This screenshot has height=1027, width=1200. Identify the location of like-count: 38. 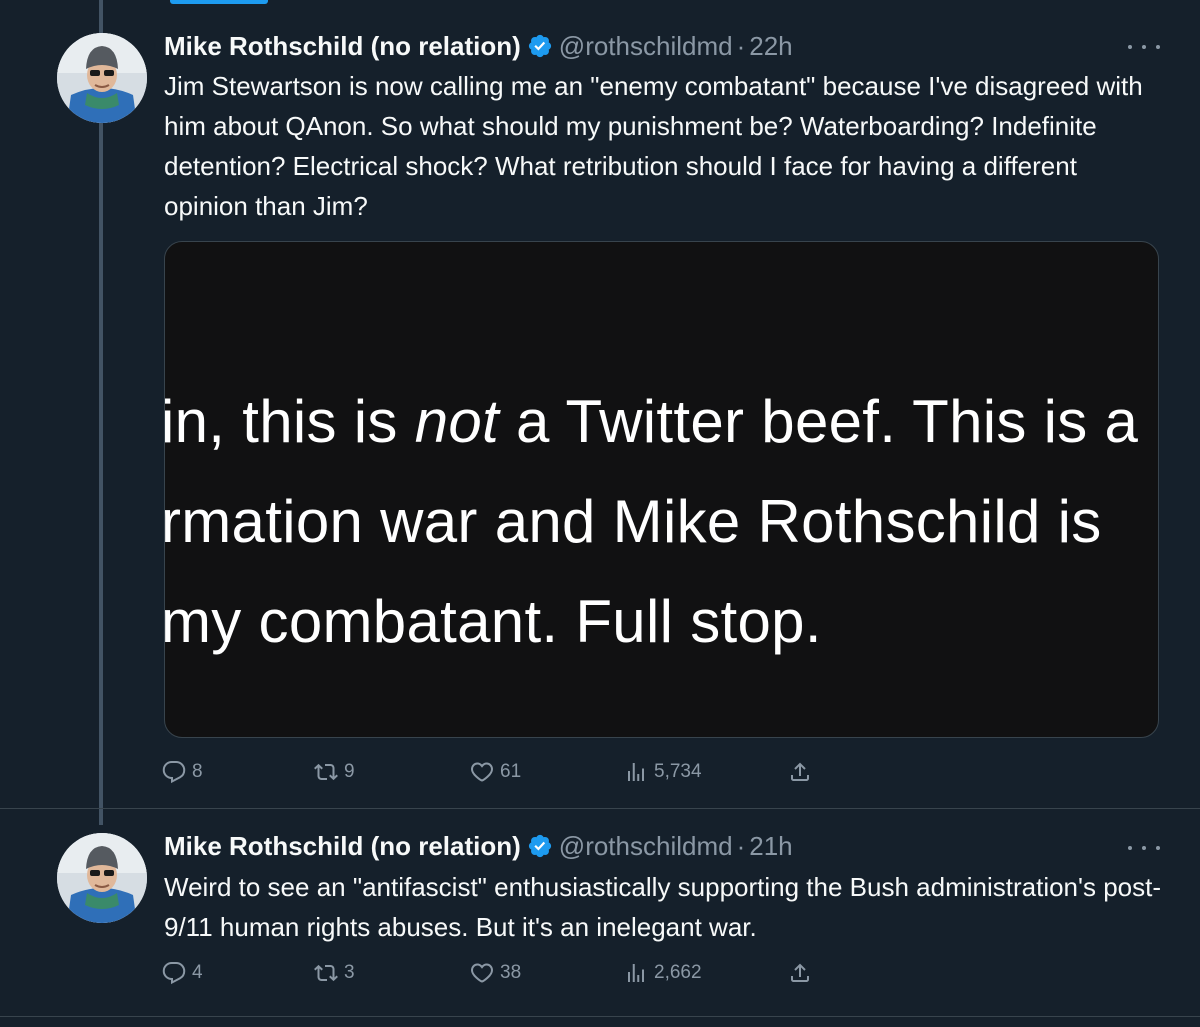
(511, 972).